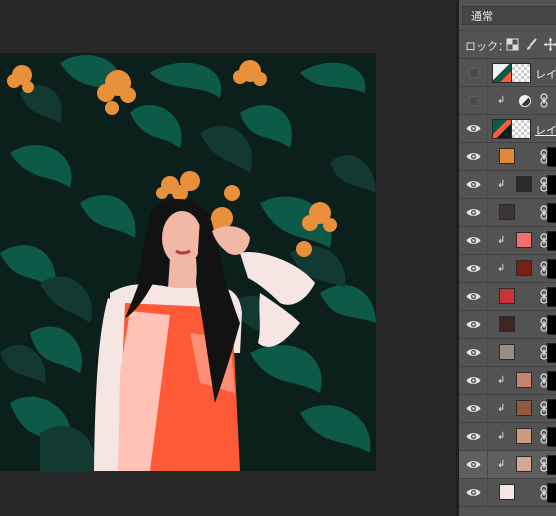 The width and height of the screenshot is (556, 516). Describe the element at coordinates (531, 44) in the screenshot. I see `brush-lock-icon` at that location.